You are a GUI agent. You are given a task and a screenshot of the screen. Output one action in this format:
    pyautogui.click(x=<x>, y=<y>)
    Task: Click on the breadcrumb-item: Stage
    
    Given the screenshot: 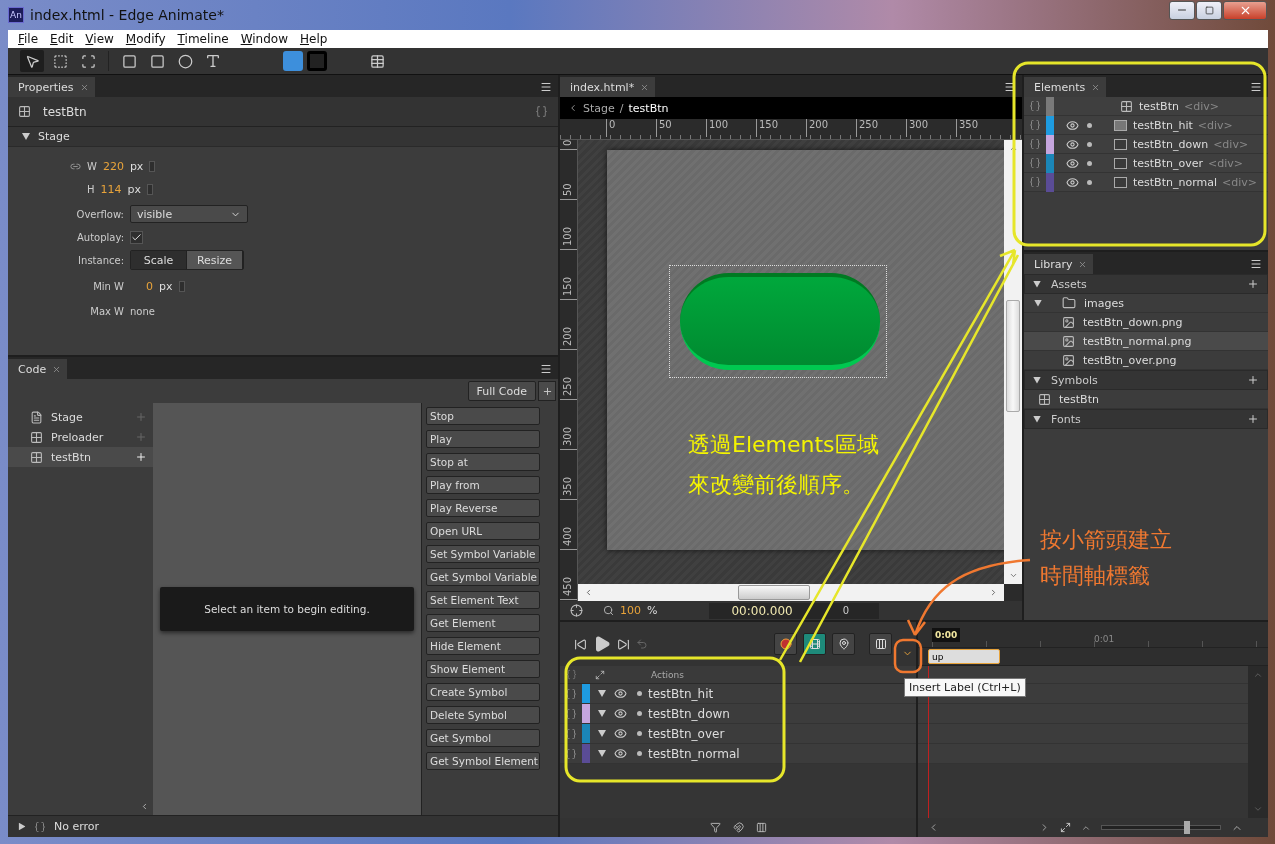 What is the action you would take?
    pyautogui.click(x=599, y=108)
    